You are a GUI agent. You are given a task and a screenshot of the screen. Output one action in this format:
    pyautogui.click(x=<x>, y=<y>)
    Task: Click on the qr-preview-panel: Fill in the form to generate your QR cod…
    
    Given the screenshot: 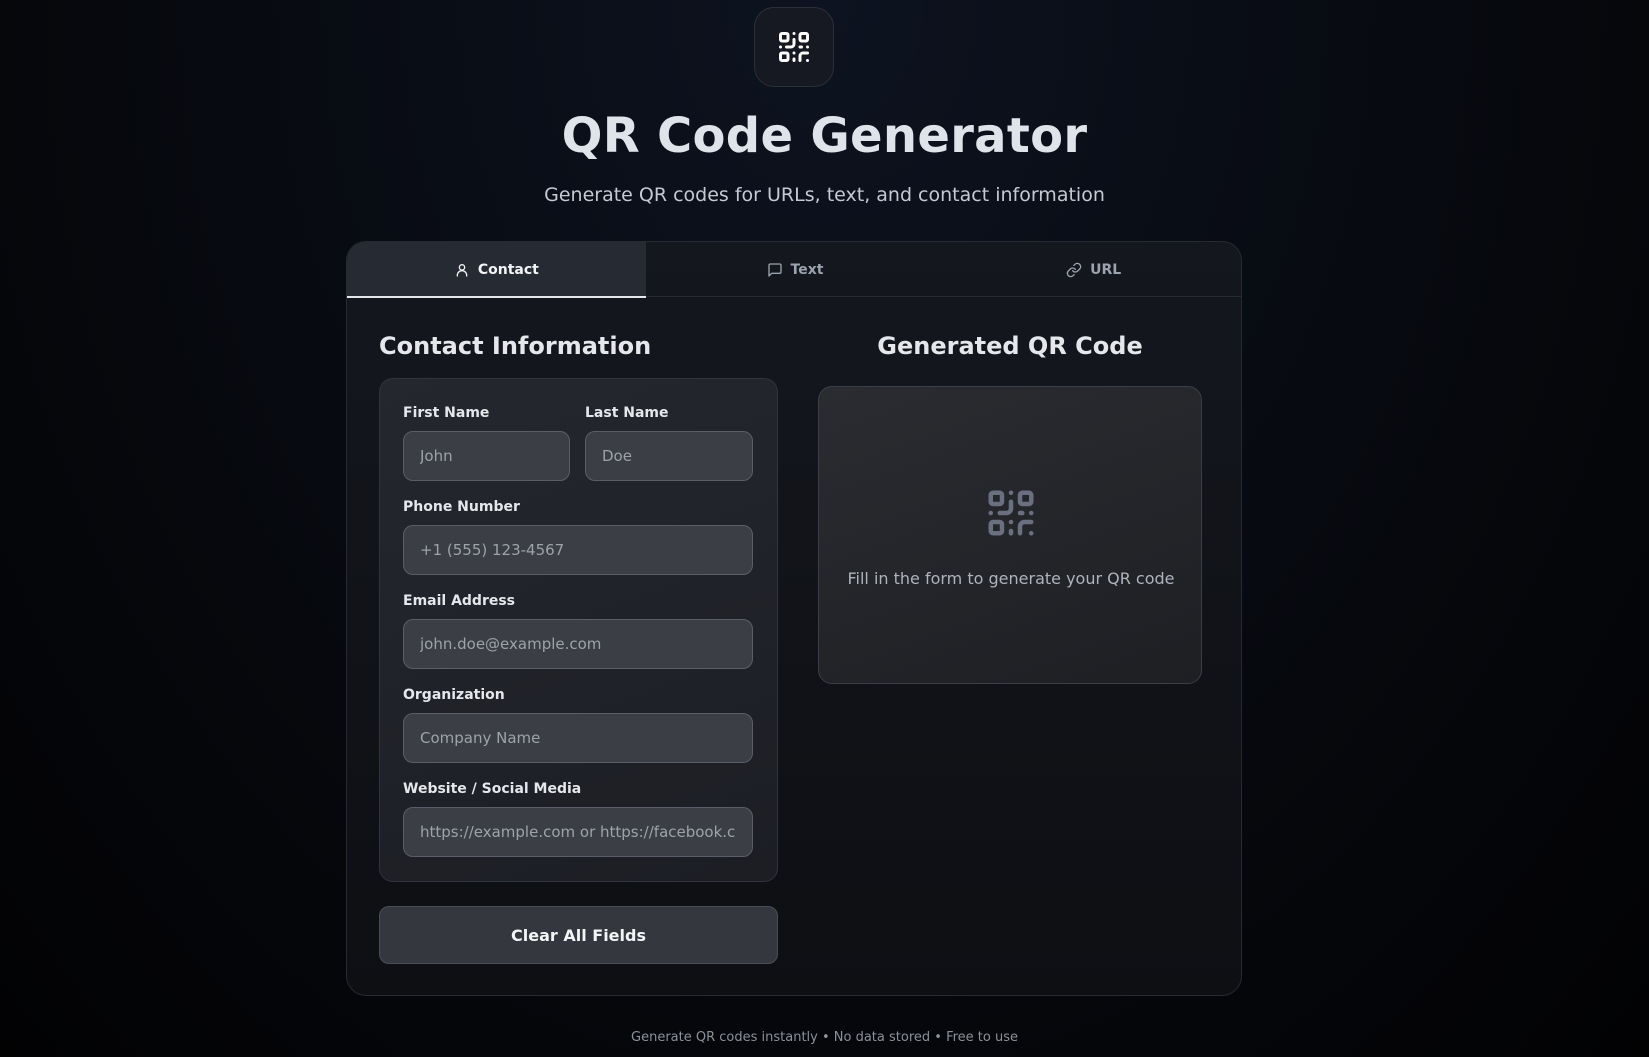 What is the action you would take?
    pyautogui.click(x=1010, y=535)
    